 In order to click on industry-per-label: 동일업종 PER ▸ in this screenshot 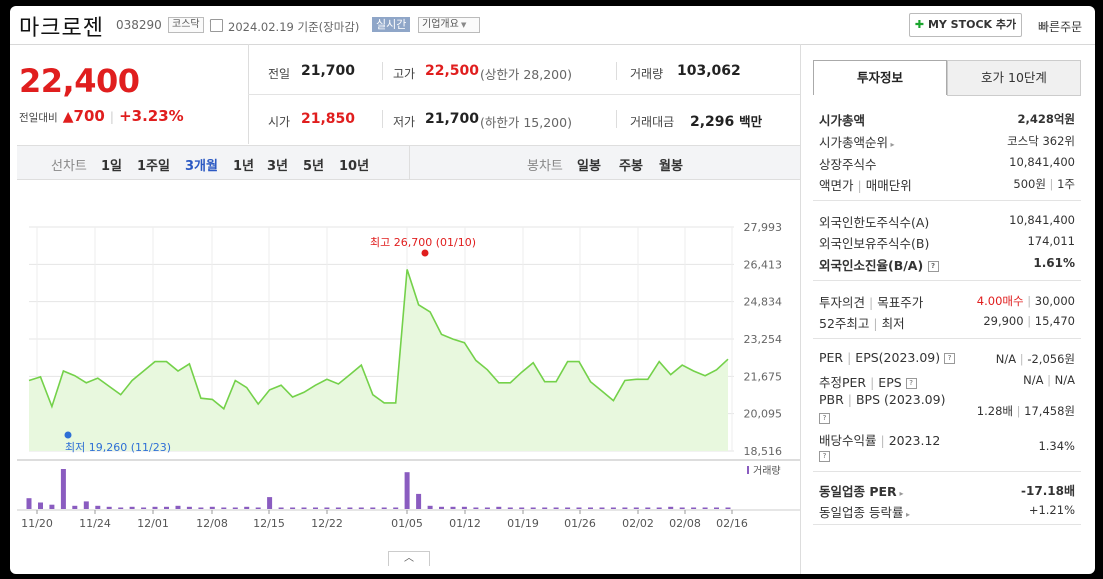, I will do `click(861, 490)`.